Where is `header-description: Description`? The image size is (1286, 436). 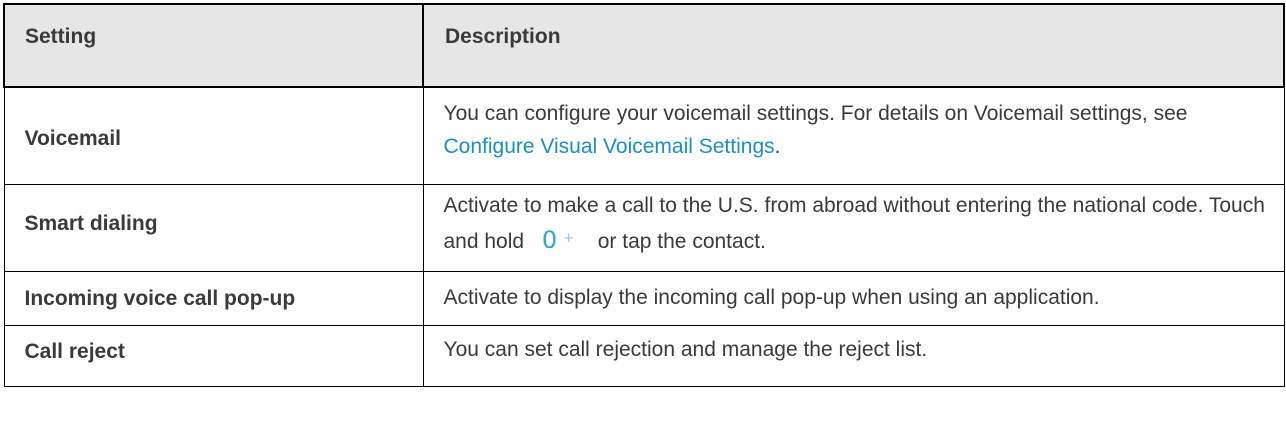
header-description: Description is located at coordinates (853, 45).